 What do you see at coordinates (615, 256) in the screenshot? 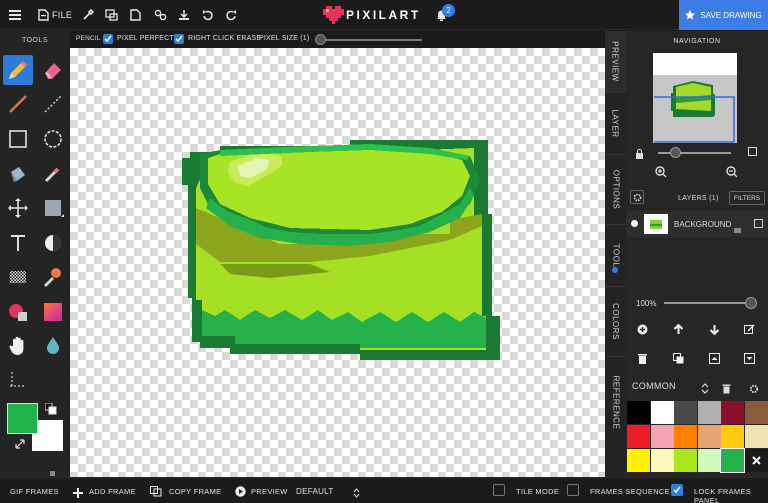
I see `tab-tool: TOOL` at bounding box center [615, 256].